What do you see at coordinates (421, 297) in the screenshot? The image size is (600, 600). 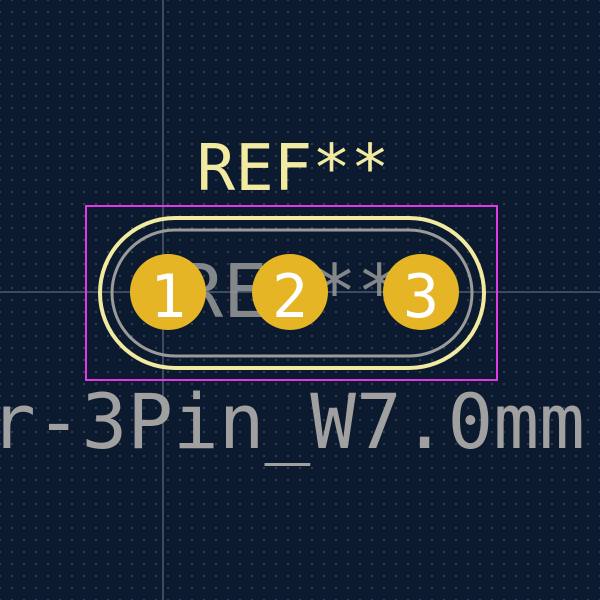 I see `pad-number: 3` at bounding box center [421, 297].